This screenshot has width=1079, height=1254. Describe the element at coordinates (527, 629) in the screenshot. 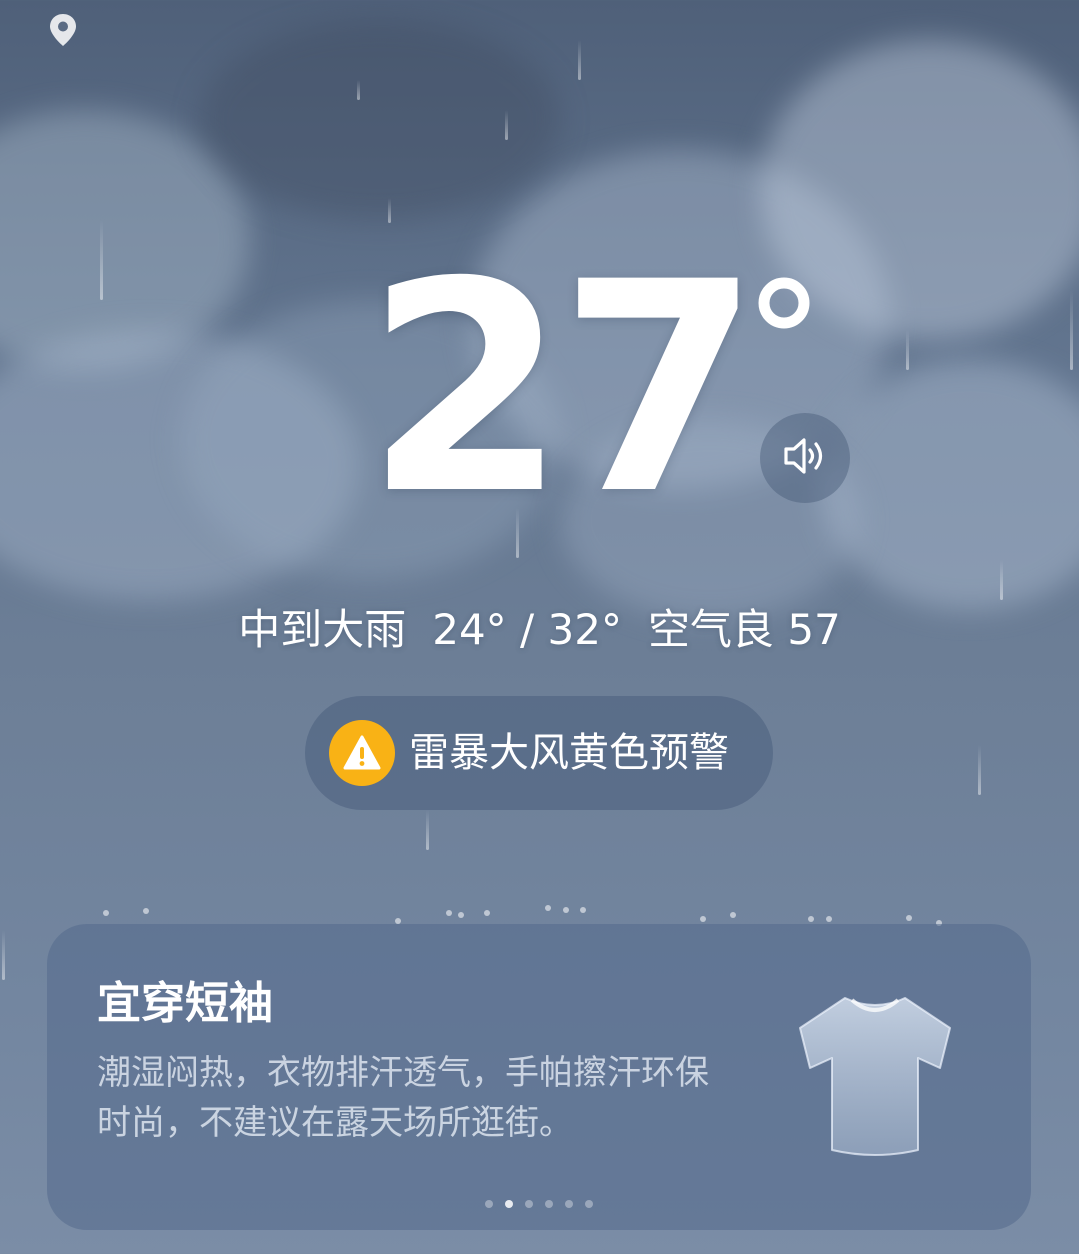

I see `temperature-range: 24° / 32°` at that location.